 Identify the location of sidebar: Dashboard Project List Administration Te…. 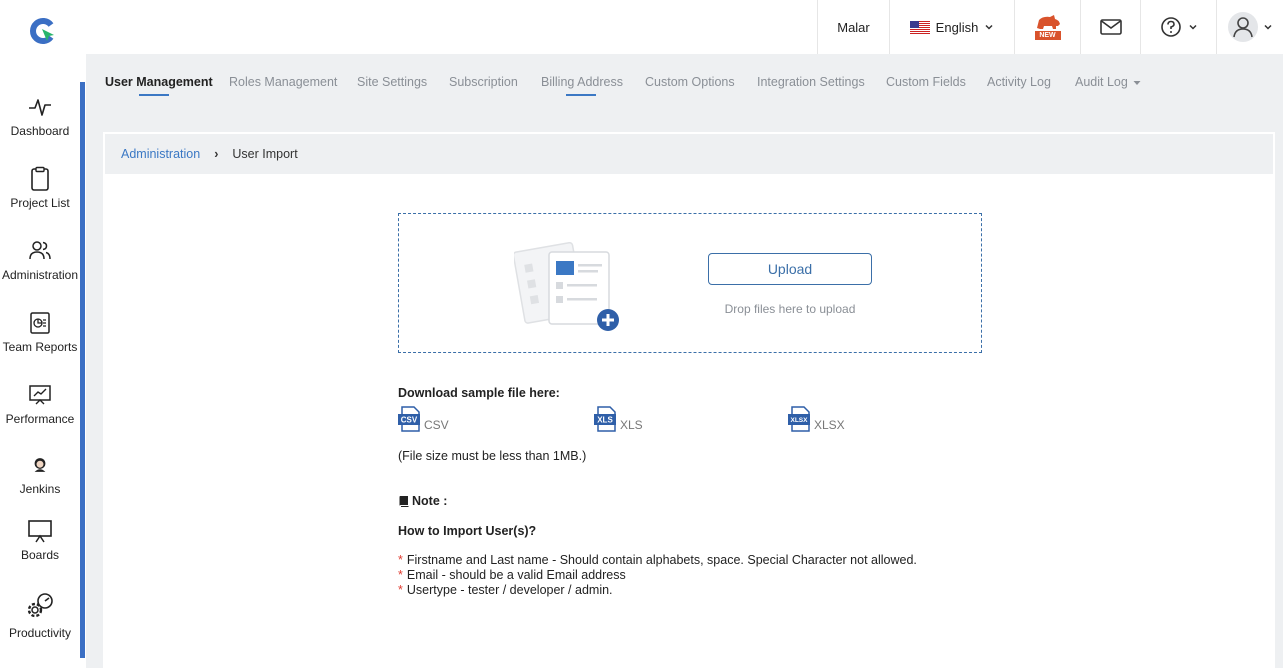
(43, 361).